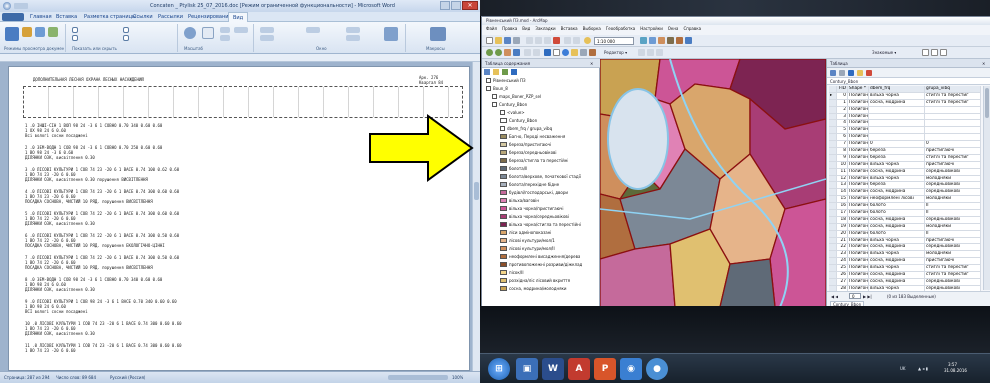  I want to click on toc-icon, so click(652, 40).